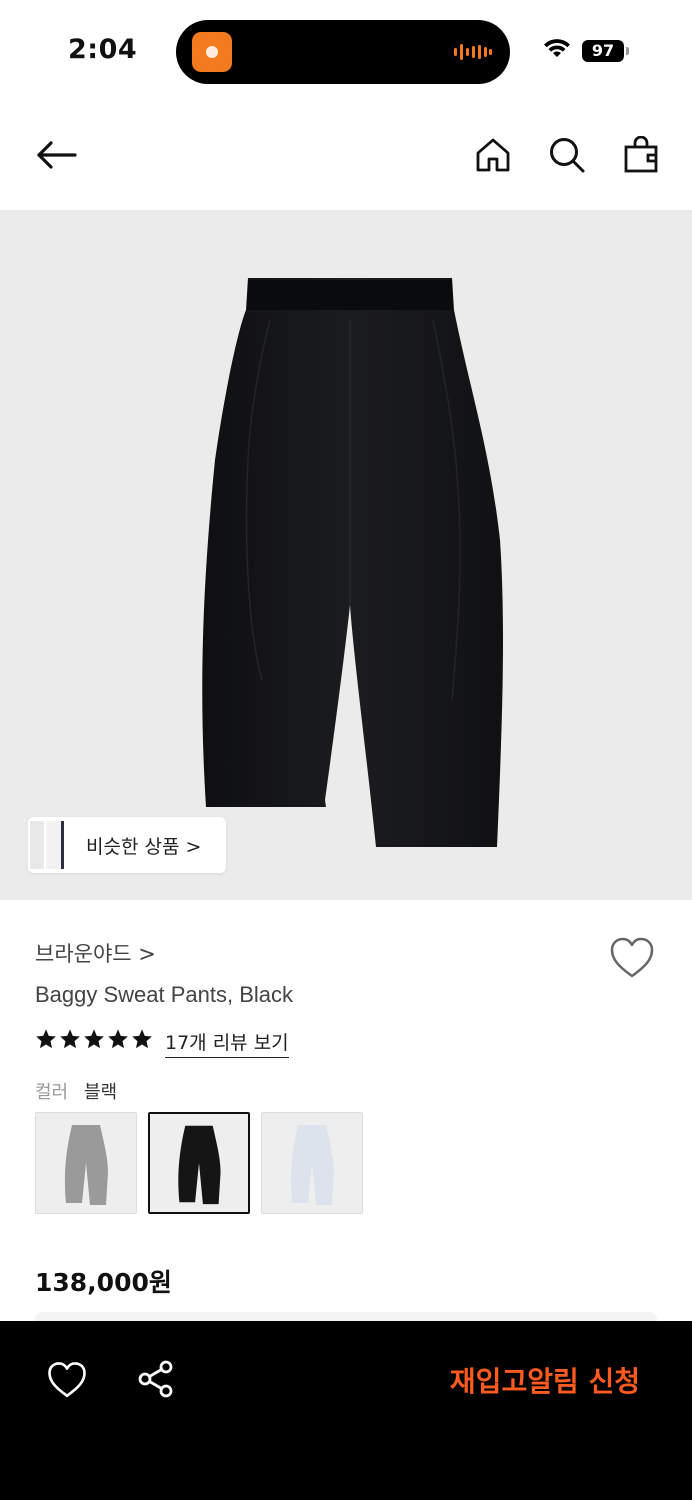  I want to click on home-button, so click(493, 155).